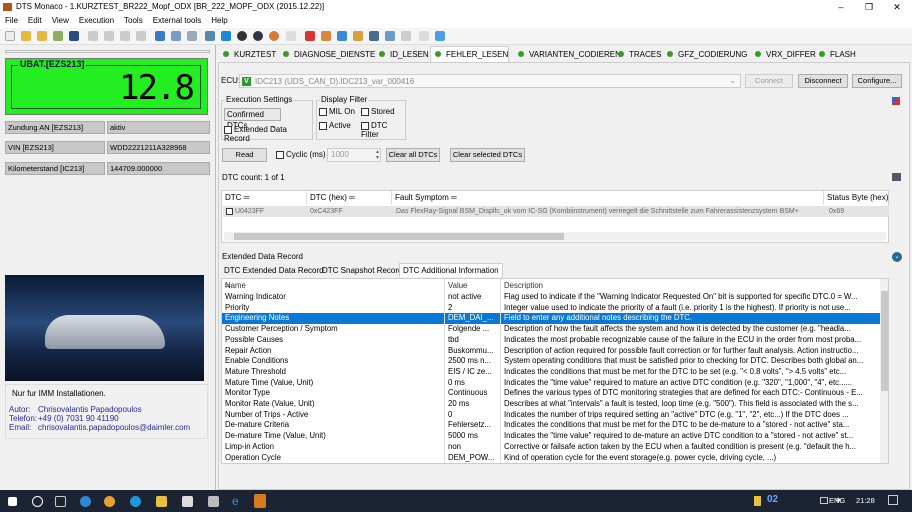 The image size is (912, 512). Describe the element at coordinates (226, 36) in the screenshot. I see `stop-icon` at that location.